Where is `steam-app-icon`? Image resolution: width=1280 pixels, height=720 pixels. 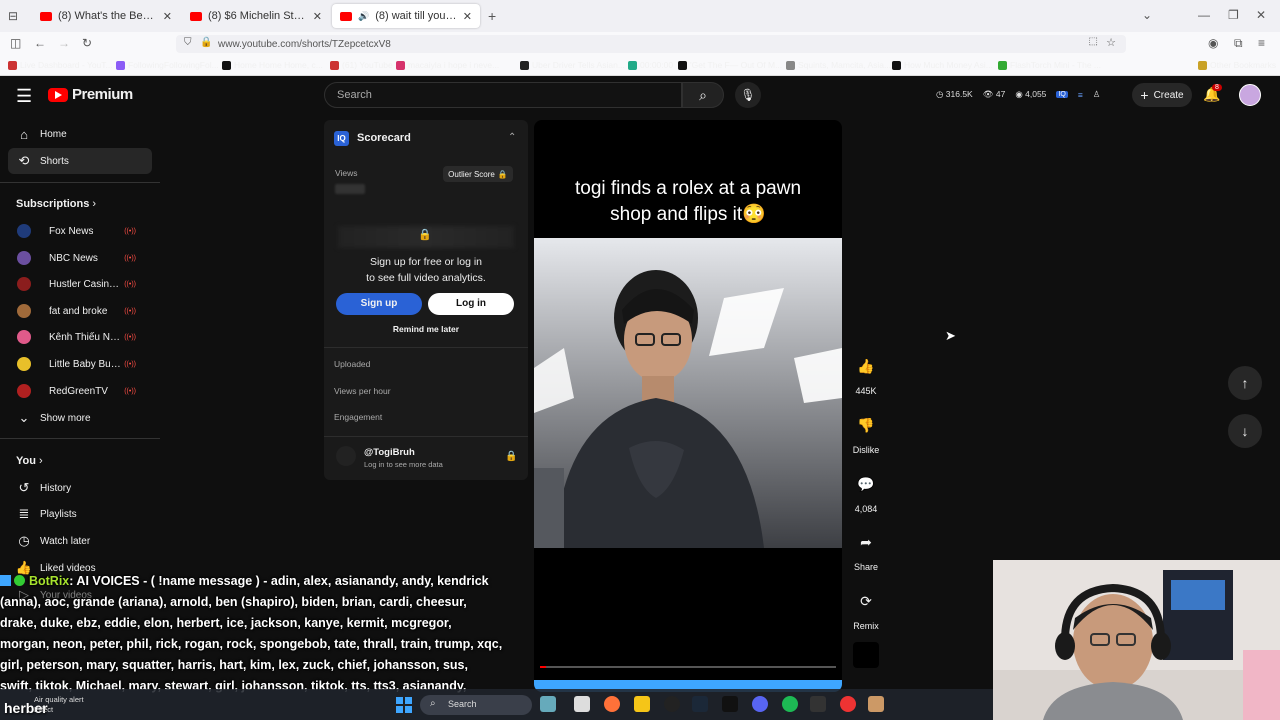
steam-app-icon is located at coordinates (700, 704).